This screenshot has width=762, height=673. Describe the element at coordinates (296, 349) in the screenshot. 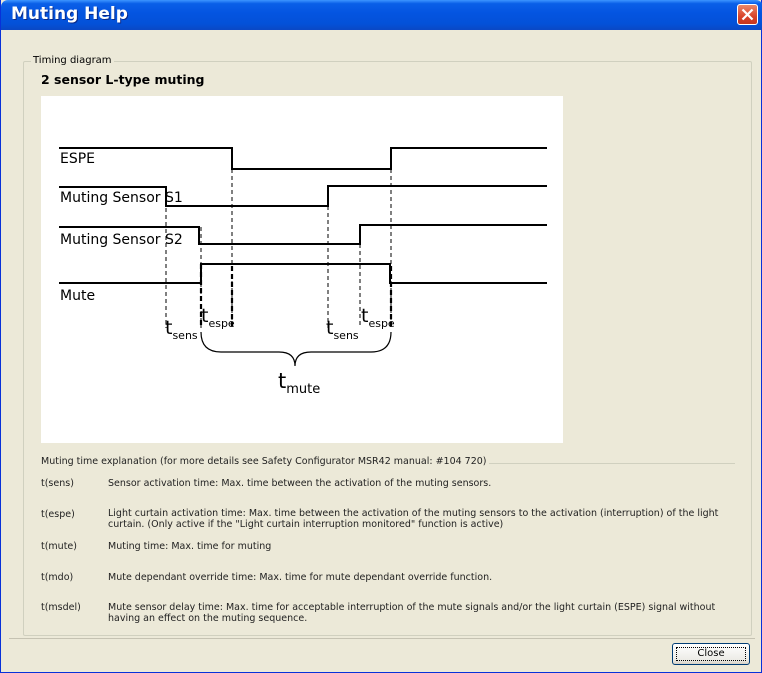

I see `mute-brace` at that location.